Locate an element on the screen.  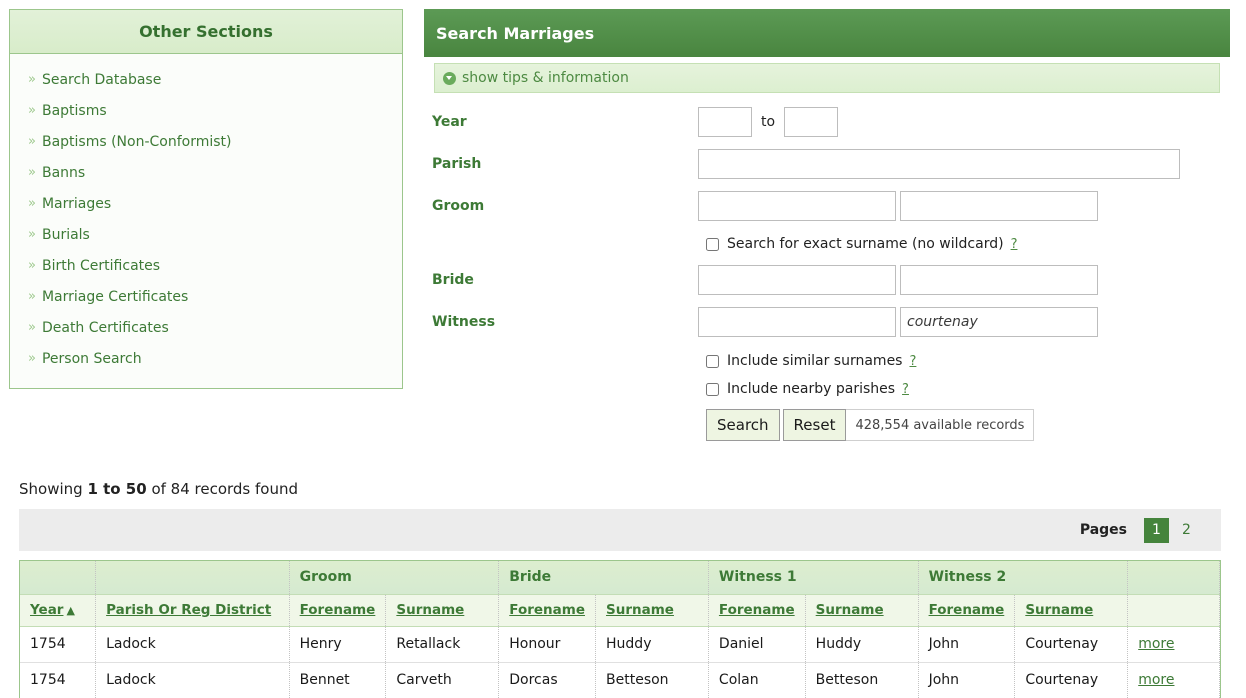
similar-surnames-label: Include similar surnames is located at coordinates (815, 361).